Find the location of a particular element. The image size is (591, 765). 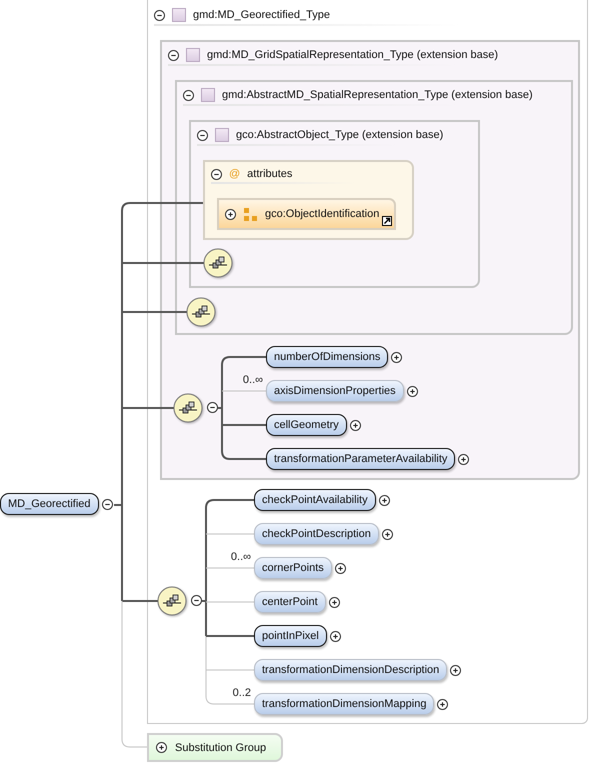

attributes-label: attributes is located at coordinates (269, 174).